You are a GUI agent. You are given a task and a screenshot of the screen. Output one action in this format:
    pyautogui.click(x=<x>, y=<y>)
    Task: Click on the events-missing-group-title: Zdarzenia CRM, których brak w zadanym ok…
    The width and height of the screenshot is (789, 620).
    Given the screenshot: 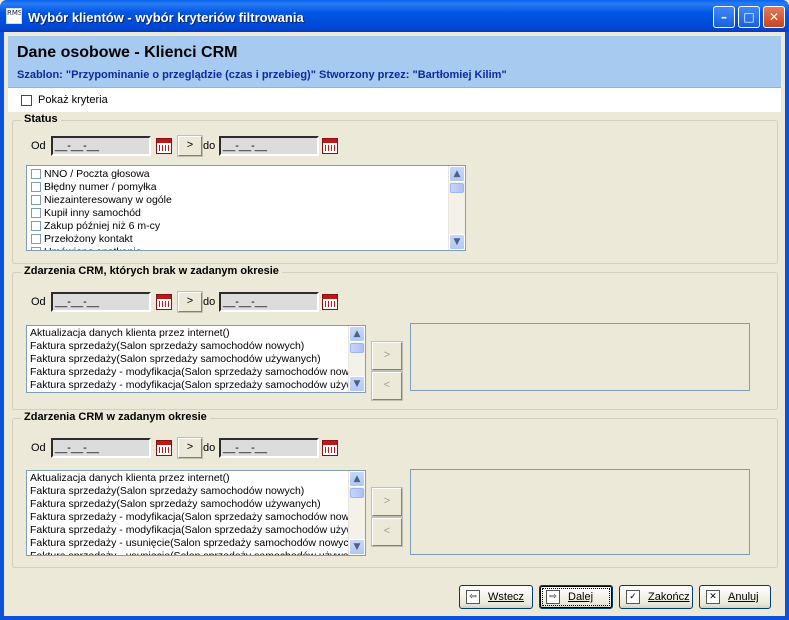 What is the action you would take?
    pyautogui.click(x=151, y=271)
    